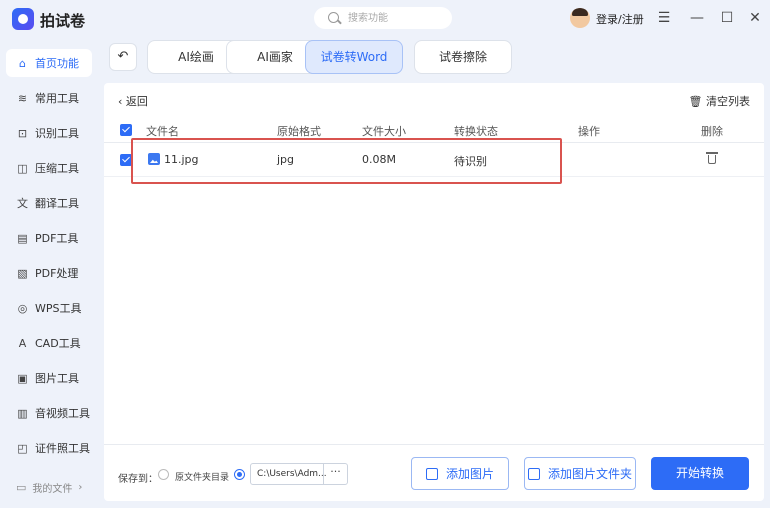  Describe the element at coordinates (136, 101) in the screenshot. I see `return-label: 返回` at that location.